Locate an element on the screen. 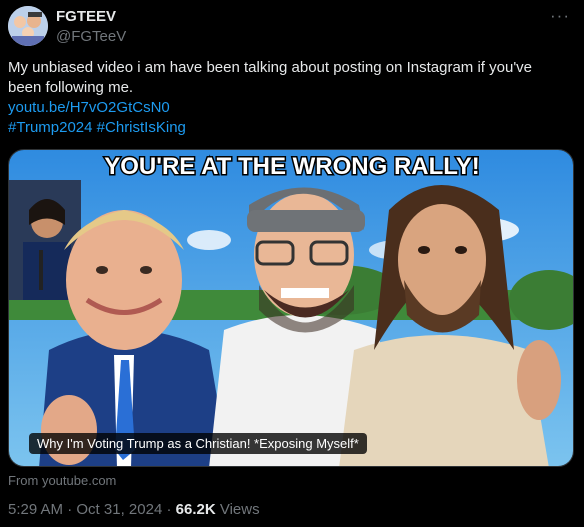 This screenshot has width=584, height=527. user-handle: @FGTeeV is located at coordinates (91, 36).